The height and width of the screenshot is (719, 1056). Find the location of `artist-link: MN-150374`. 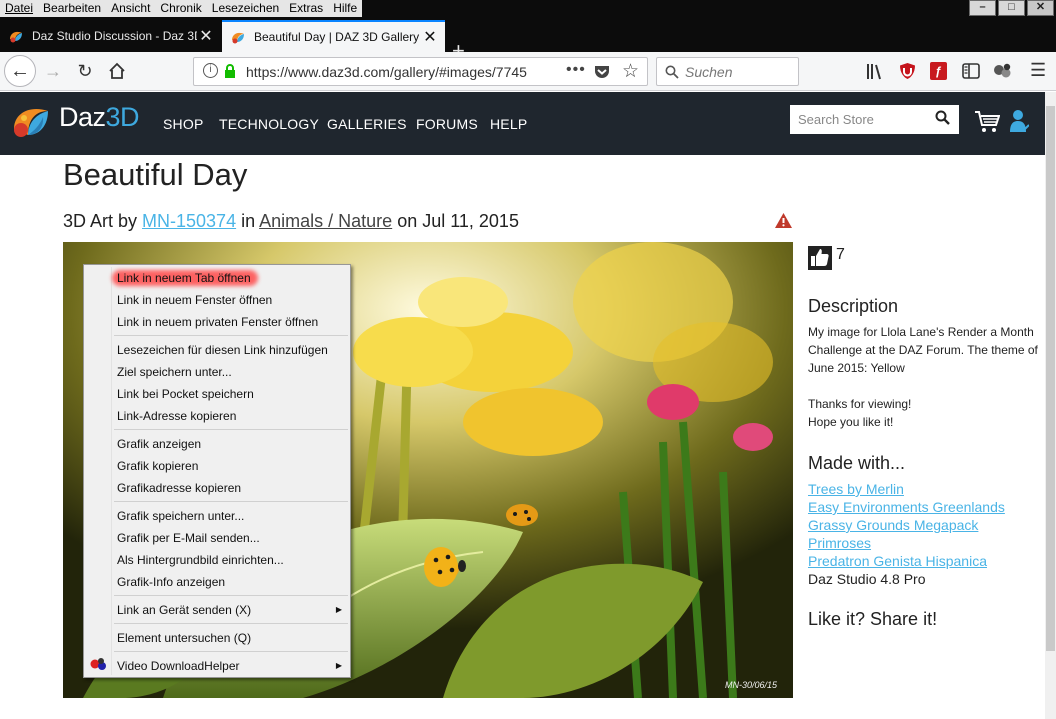

artist-link: MN-150374 is located at coordinates (189, 221).